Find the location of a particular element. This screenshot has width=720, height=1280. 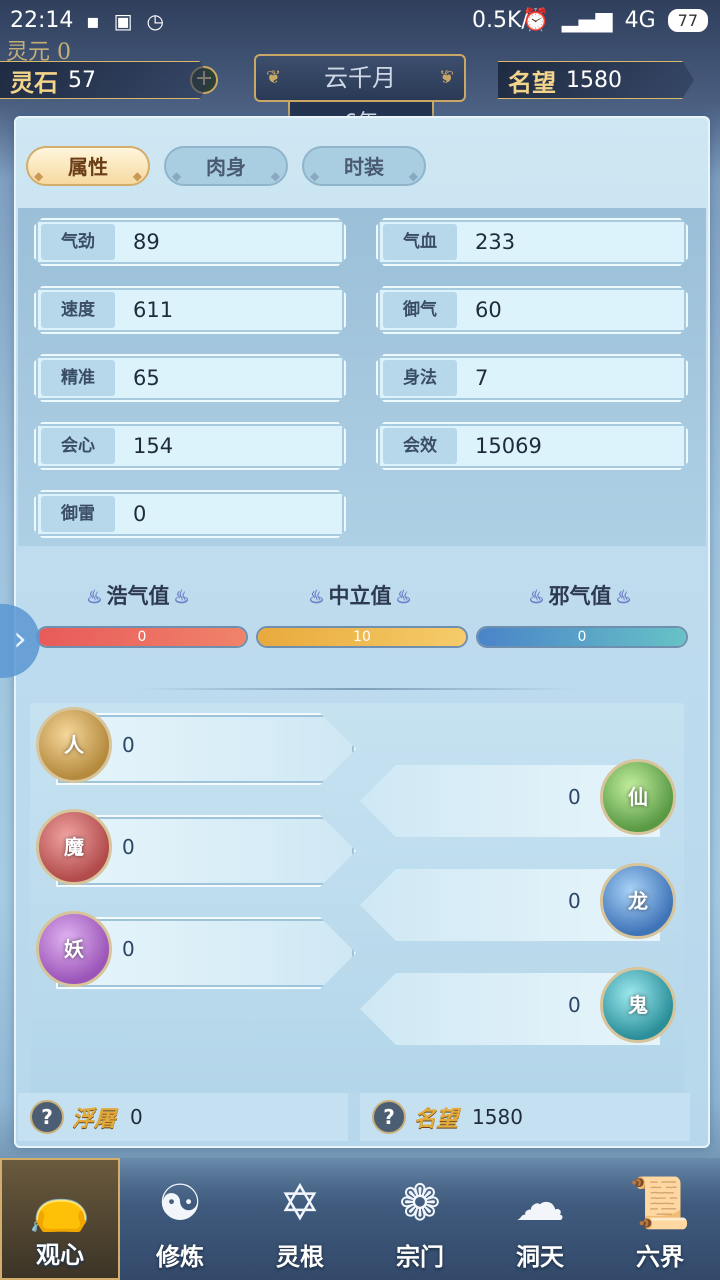

realm-row: 0 鬼 is located at coordinates (513, 1009).